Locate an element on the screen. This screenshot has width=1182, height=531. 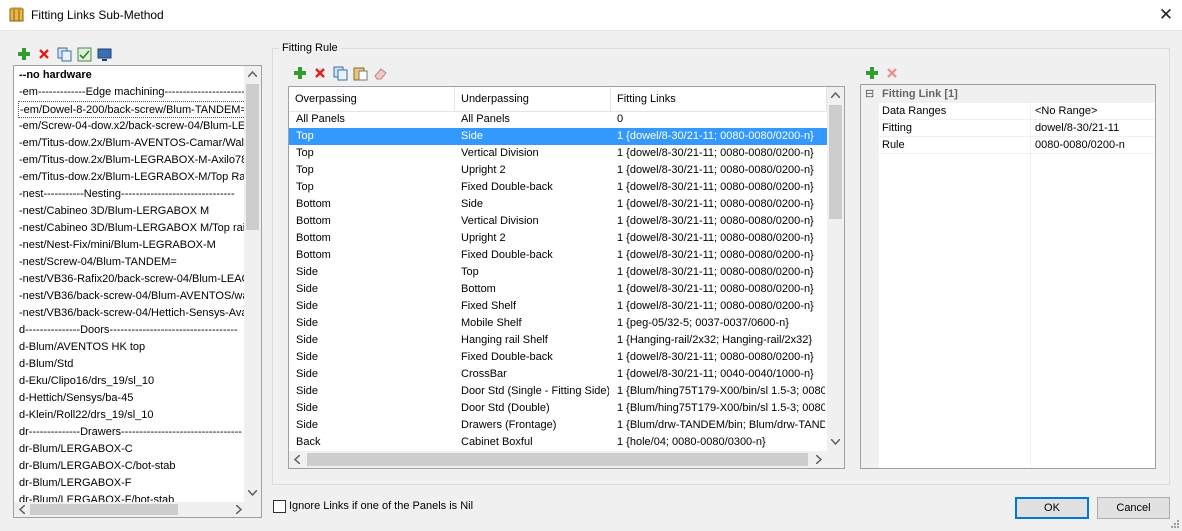
delete-method-button is located at coordinates (44, 54).